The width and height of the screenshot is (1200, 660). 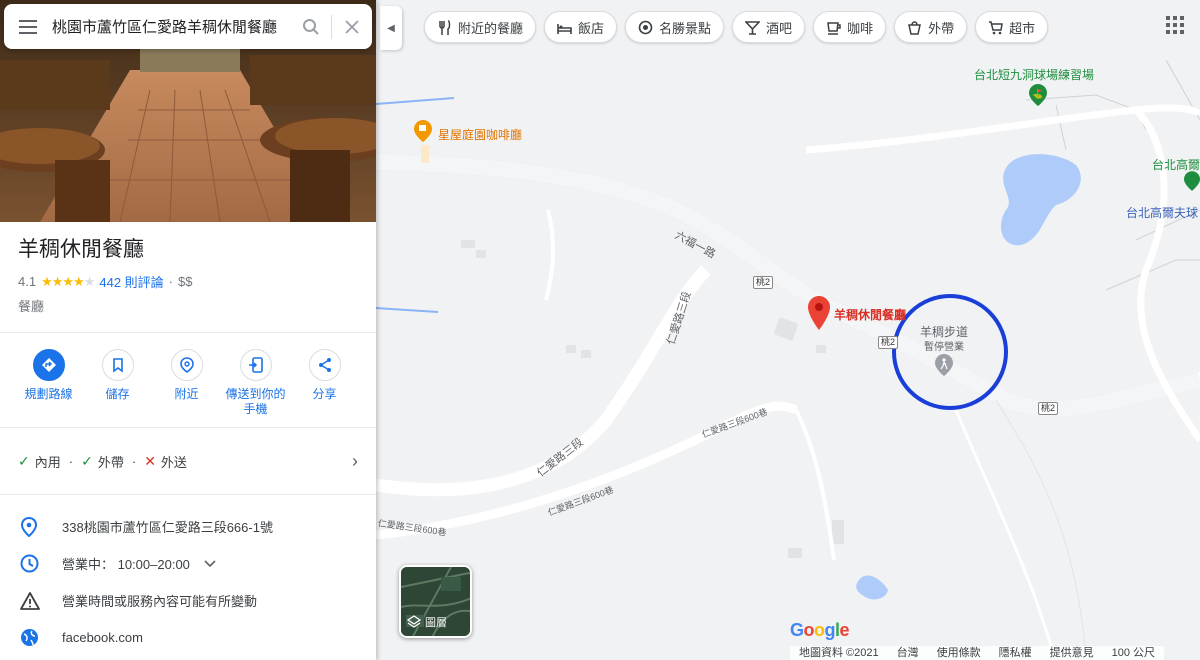 I want to click on chip-label: 飯店, so click(x=591, y=28).